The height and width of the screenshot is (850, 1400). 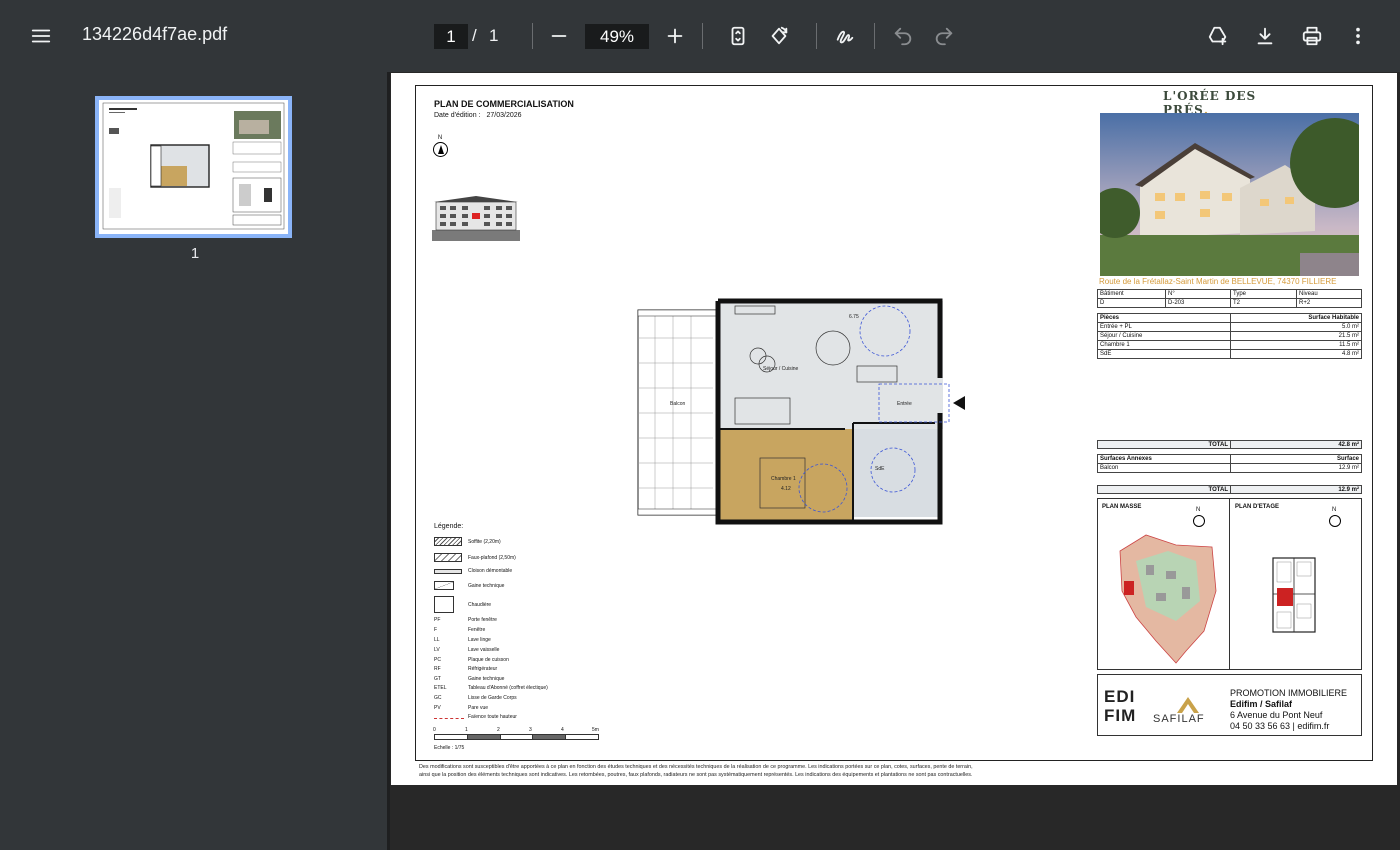 I want to click on legend-item: PF Porte fenêtre, so click(x=465, y=620).